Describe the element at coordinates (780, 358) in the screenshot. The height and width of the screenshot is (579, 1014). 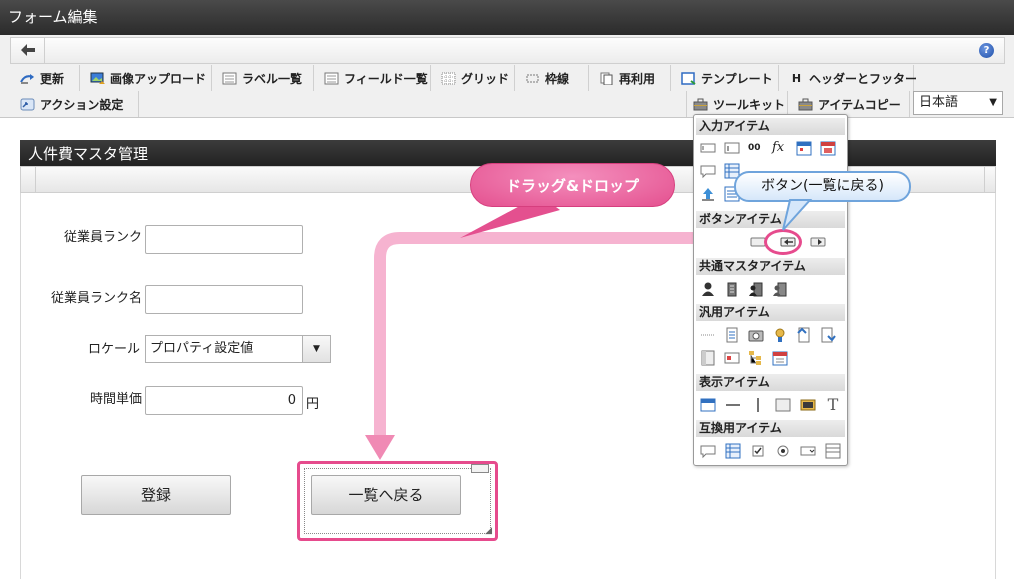
I see `calendar-icon` at that location.